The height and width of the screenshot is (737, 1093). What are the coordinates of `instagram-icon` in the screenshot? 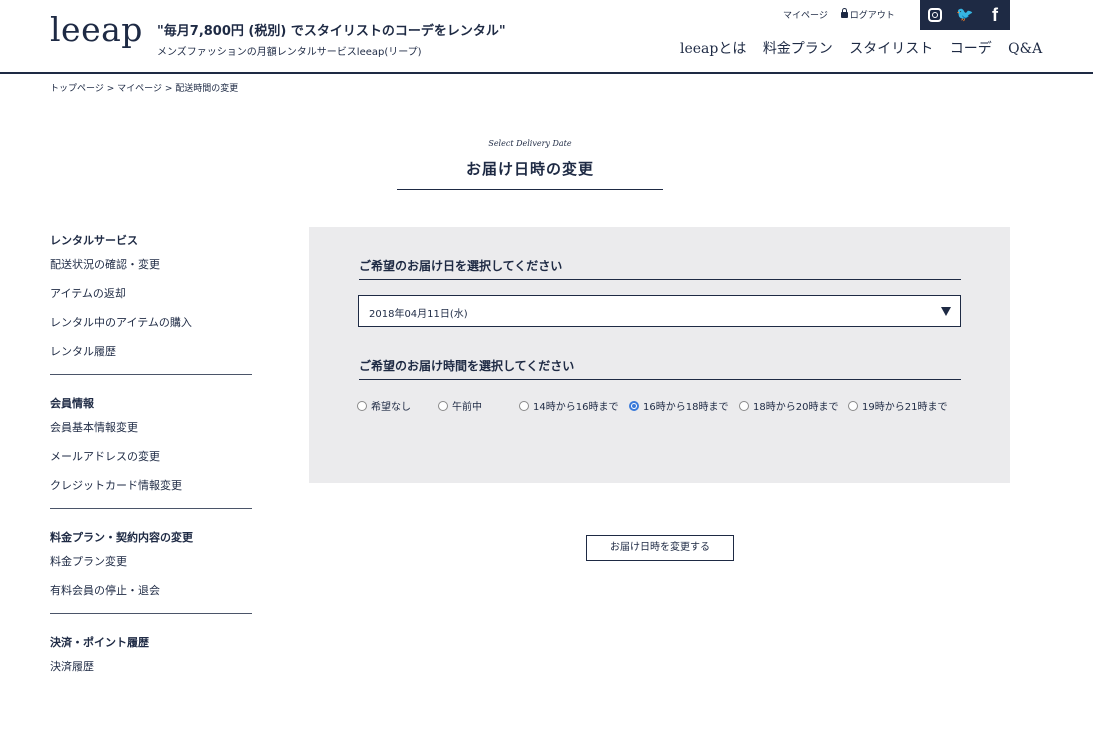 It's located at (935, 15).